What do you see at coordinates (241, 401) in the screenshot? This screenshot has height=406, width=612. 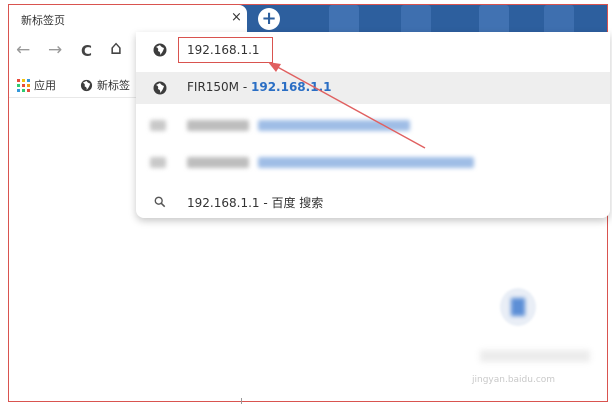 I see `divider` at bounding box center [241, 401].